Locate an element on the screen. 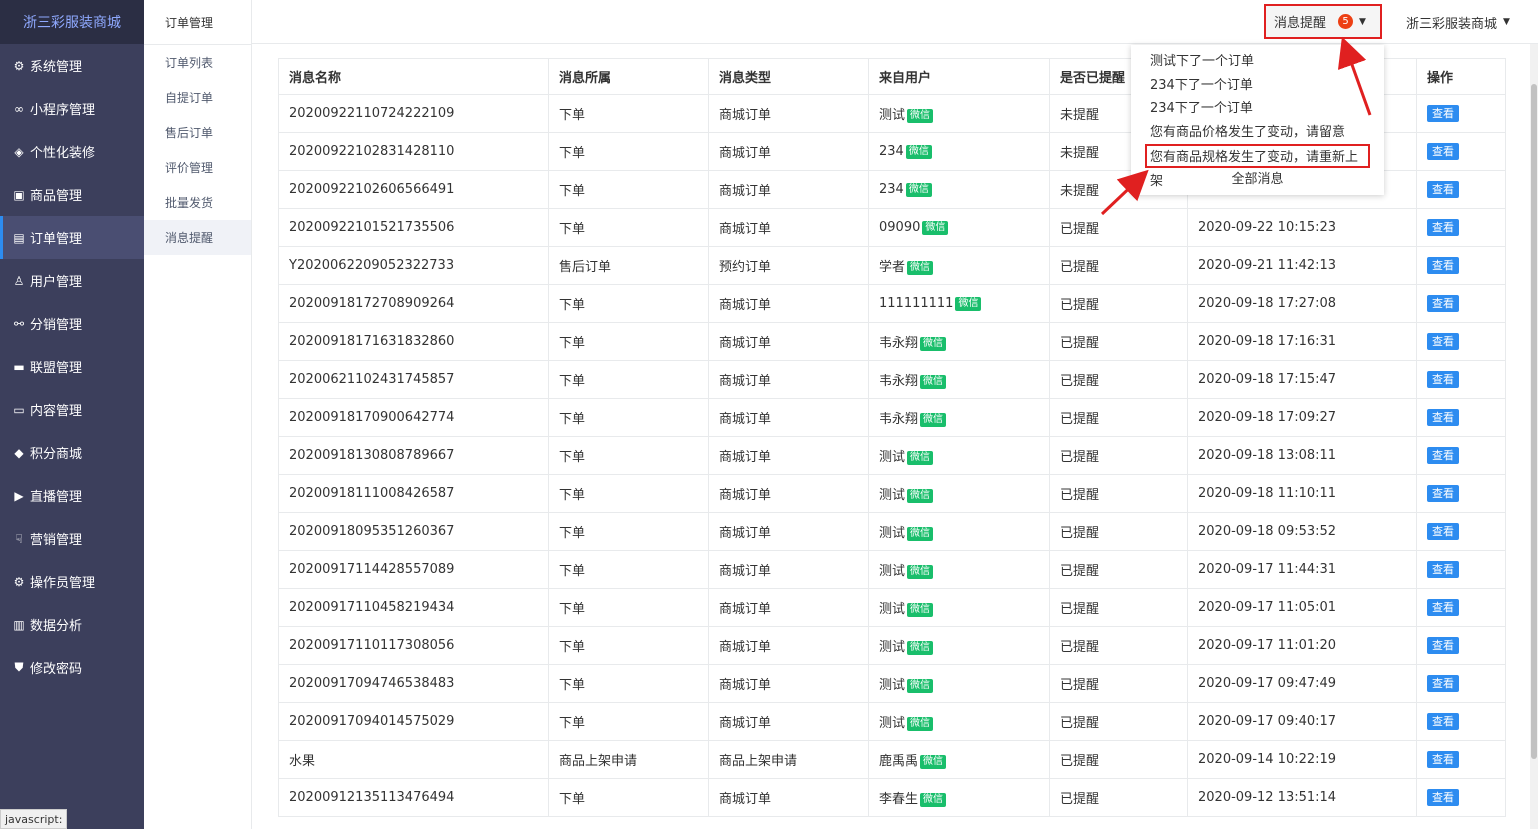 Image resolution: width=1538 pixels, height=829 pixels. sidebar-item-14: ⛊ 修改密码 is located at coordinates (72, 667).